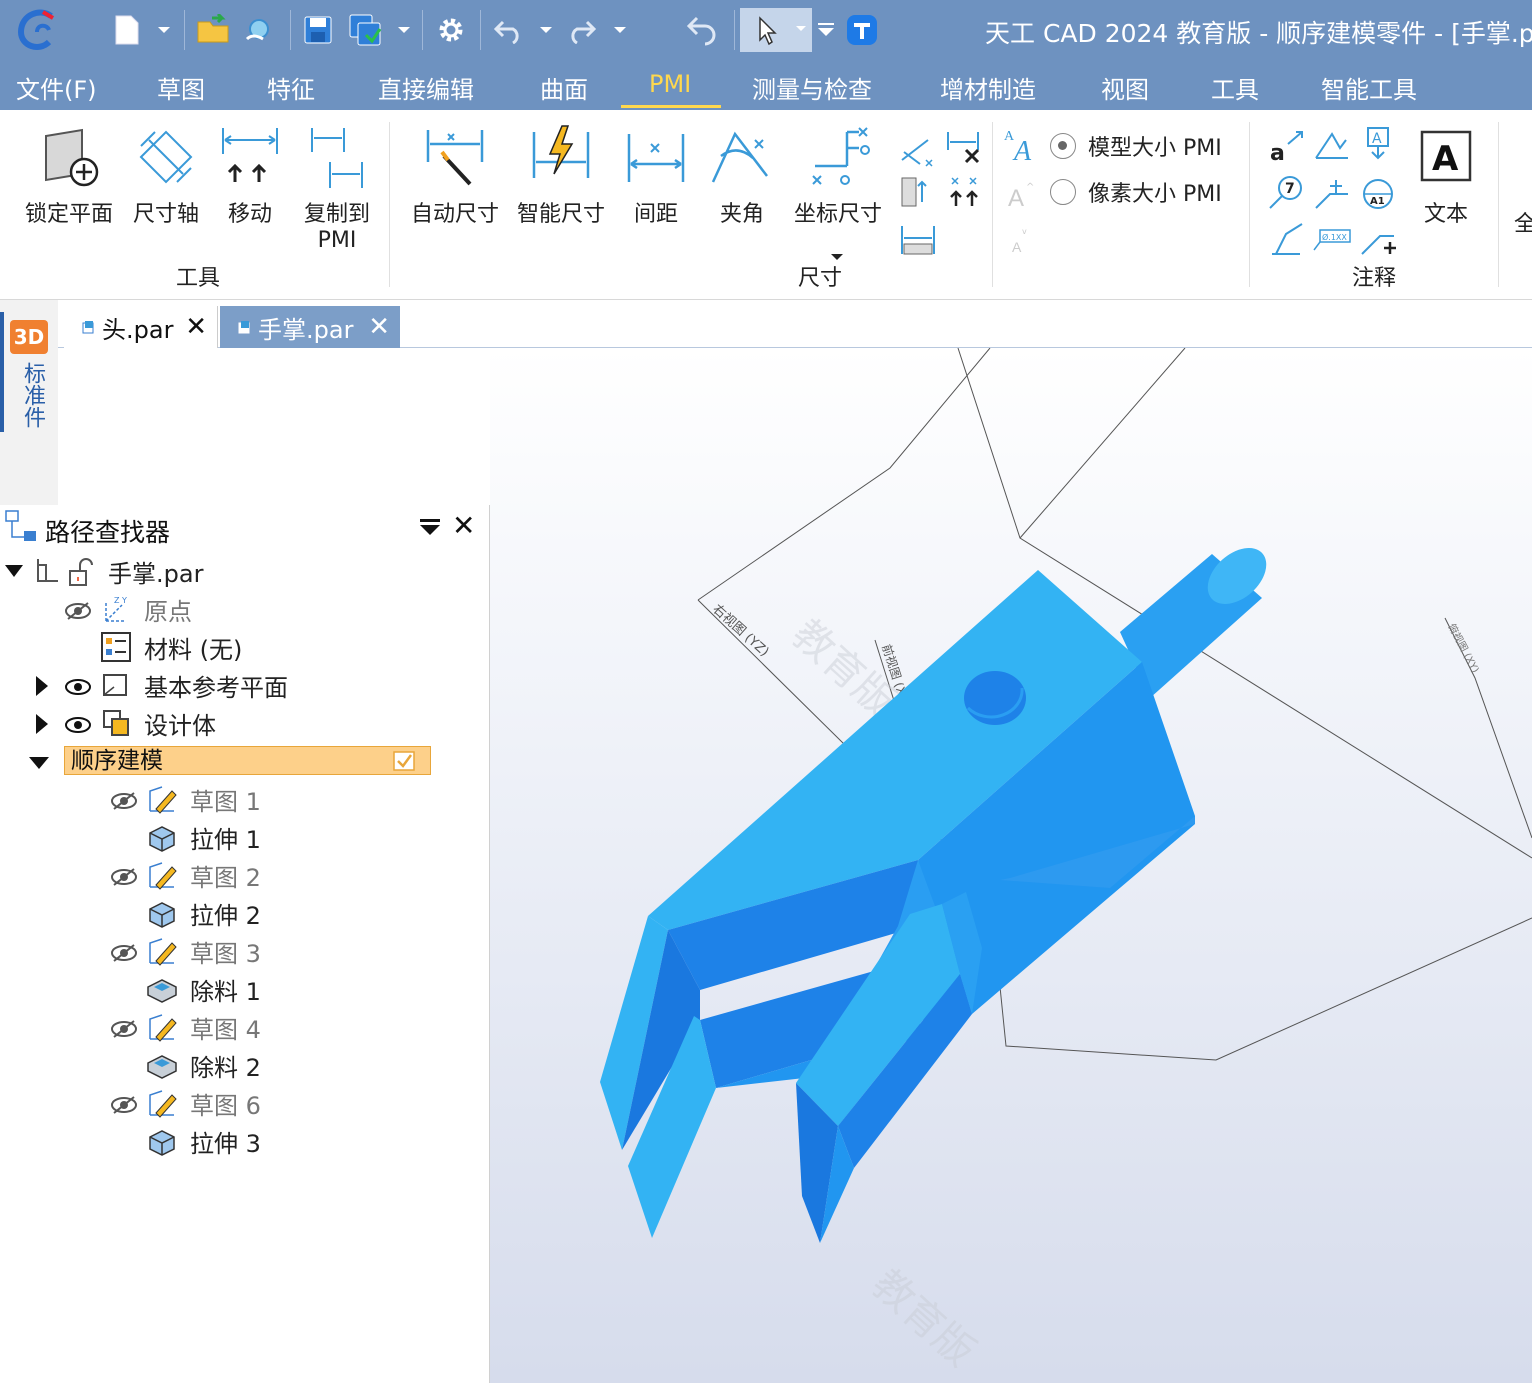  Describe the element at coordinates (826, 30) in the screenshot. I see `customize-dropdown-icon` at that location.